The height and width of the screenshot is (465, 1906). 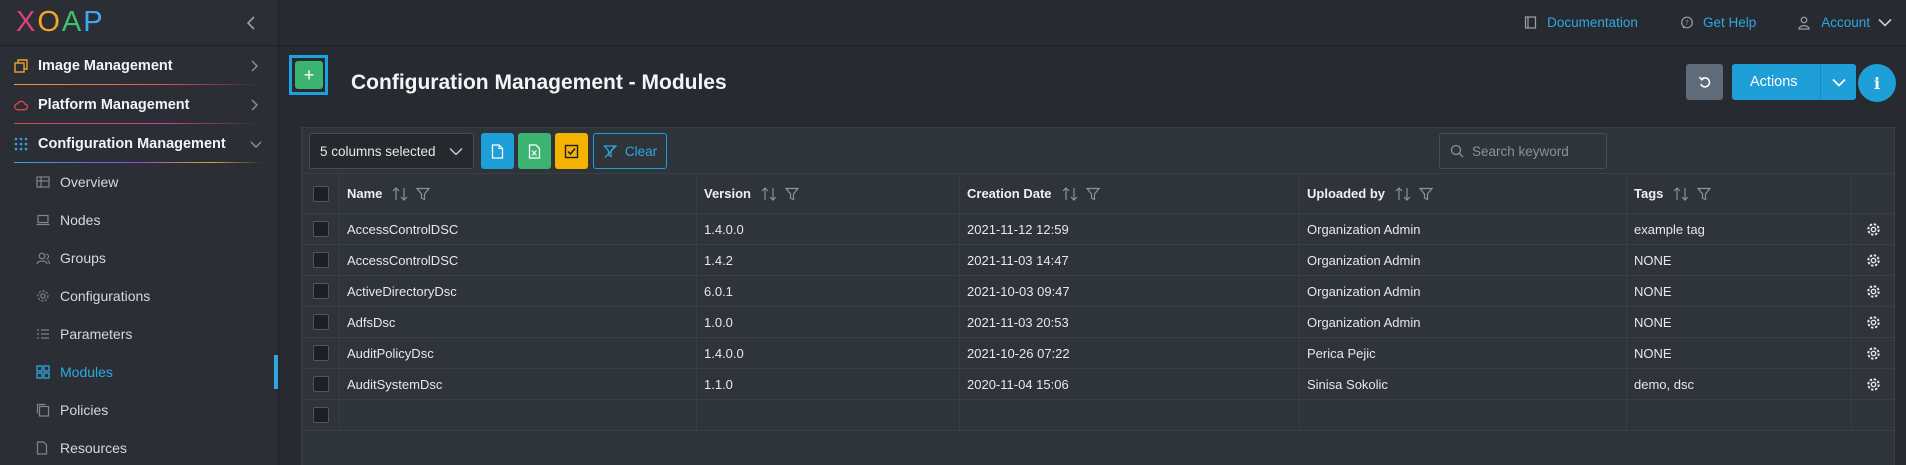 What do you see at coordinates (139, 182) in the screenshot?
I see `sidebar-item-overview: Overview` at bounding box center [139, 182].